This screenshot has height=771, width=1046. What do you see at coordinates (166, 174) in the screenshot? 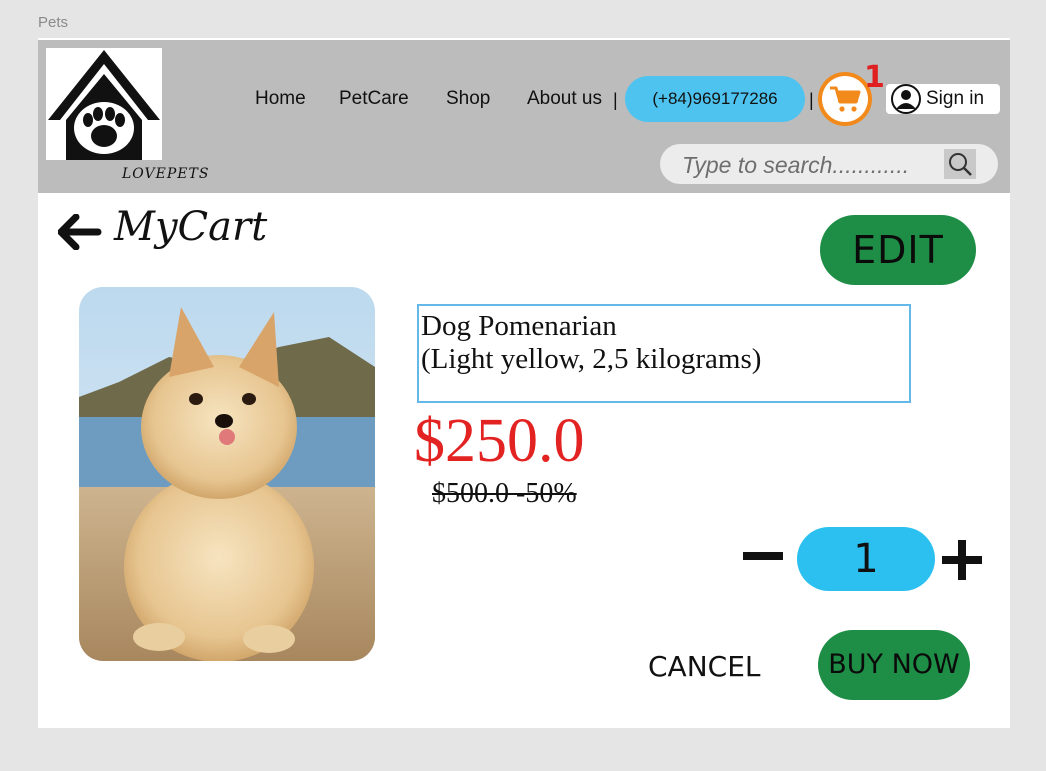
I see `logo-text: LOVEPETS` at bounding box center [166, 174].